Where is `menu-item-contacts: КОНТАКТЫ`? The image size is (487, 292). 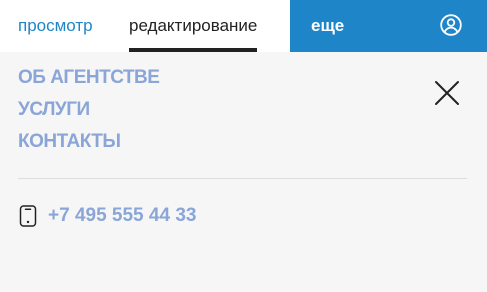 menu-item-contacts: КОНТАКТЫ is located at coordinates (88, 146).